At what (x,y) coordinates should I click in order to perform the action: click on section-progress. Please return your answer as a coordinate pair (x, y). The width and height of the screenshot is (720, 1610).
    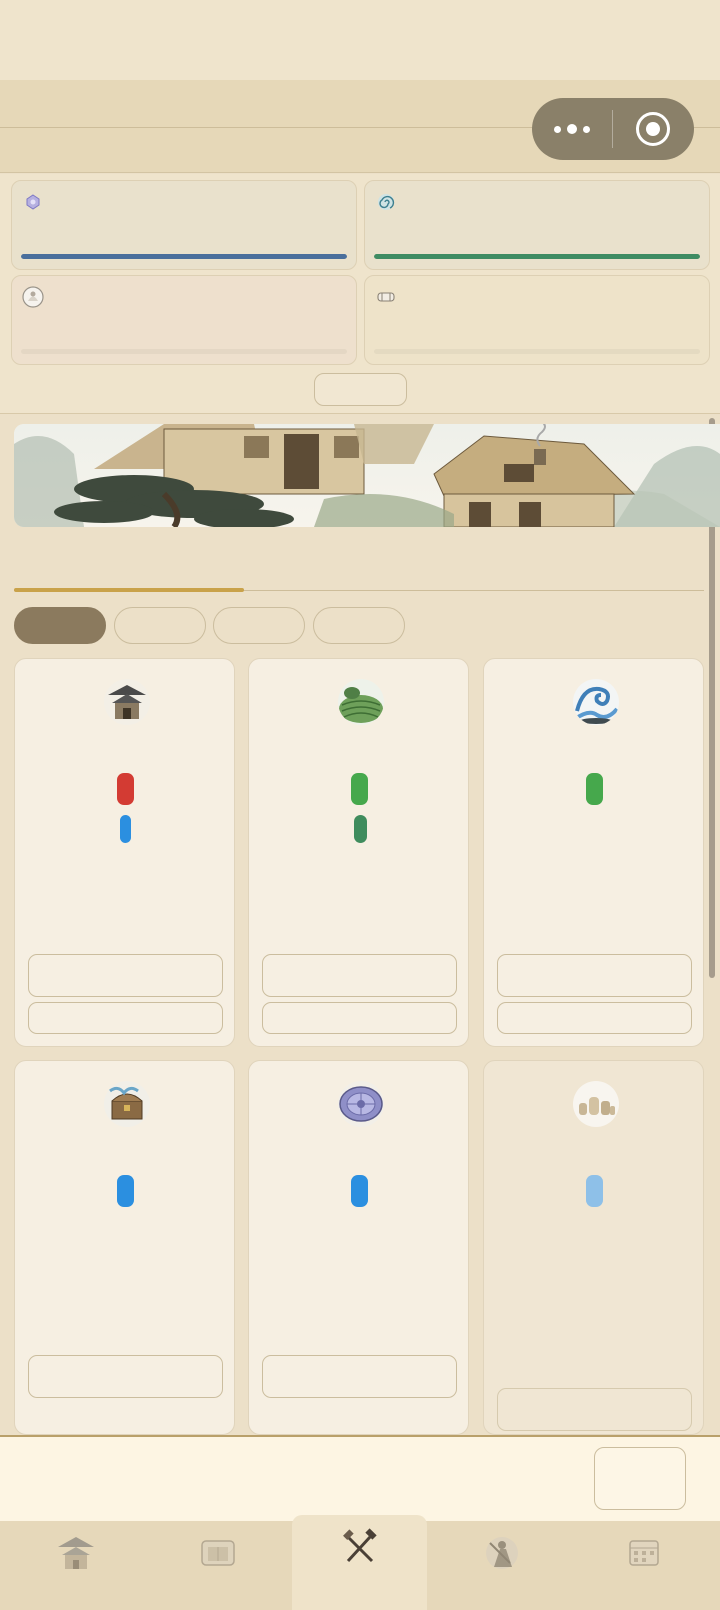
    Looking at the image, I should click on (129, 590).